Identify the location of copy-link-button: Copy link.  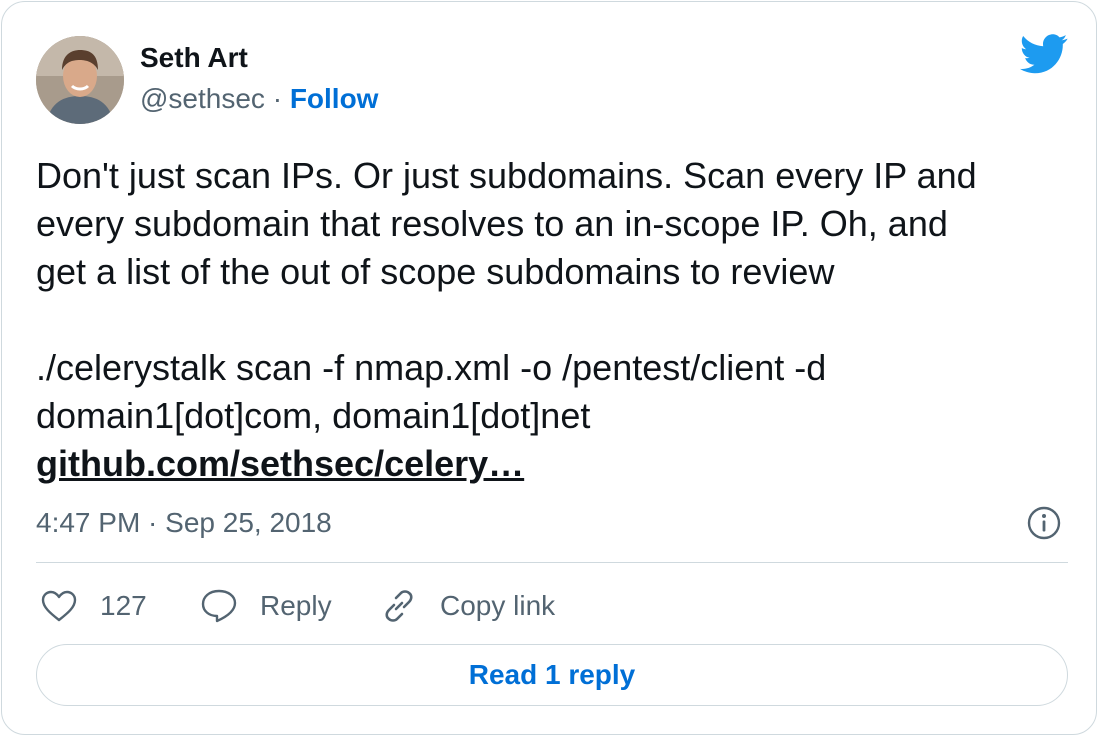
(467, 606).